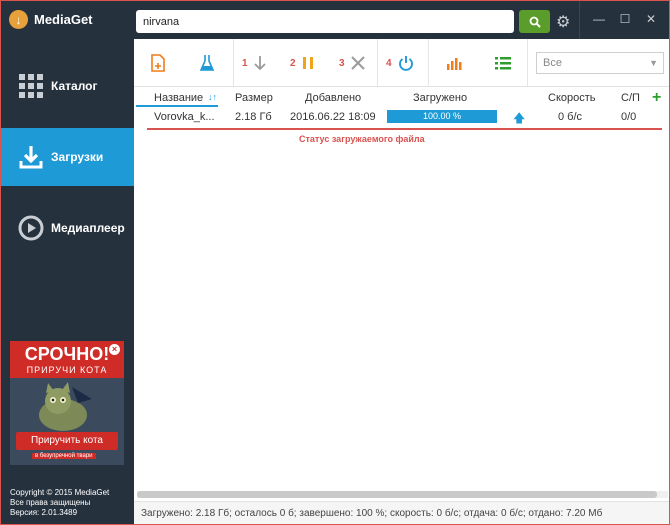 Image resolution: width=670 pixels, height=525 pixels. Describe the element at coordinates (44, 512) in the screenshot. I see `version-line: Версия: 2.01.3489` at that location.